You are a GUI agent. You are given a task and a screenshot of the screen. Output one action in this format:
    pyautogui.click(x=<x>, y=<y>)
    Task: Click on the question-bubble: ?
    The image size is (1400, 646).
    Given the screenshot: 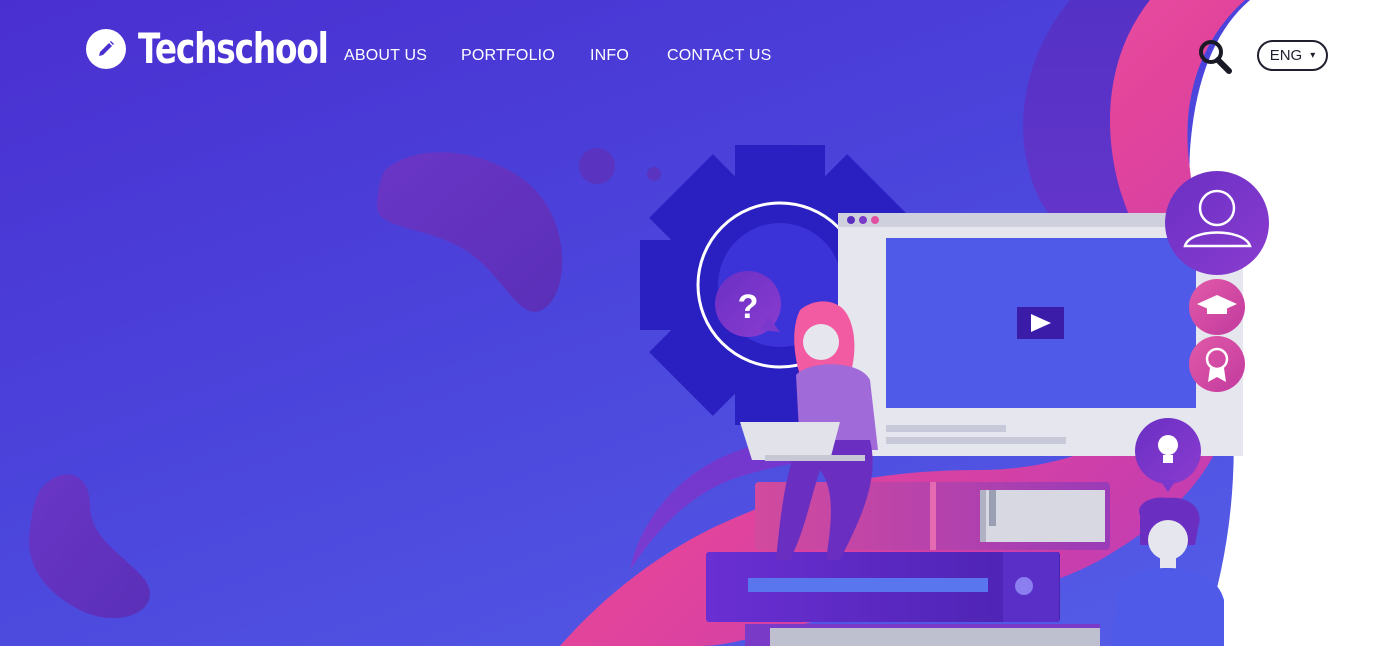 What is the action you would take?
    pyautogui.click(x=748, y=304)
    